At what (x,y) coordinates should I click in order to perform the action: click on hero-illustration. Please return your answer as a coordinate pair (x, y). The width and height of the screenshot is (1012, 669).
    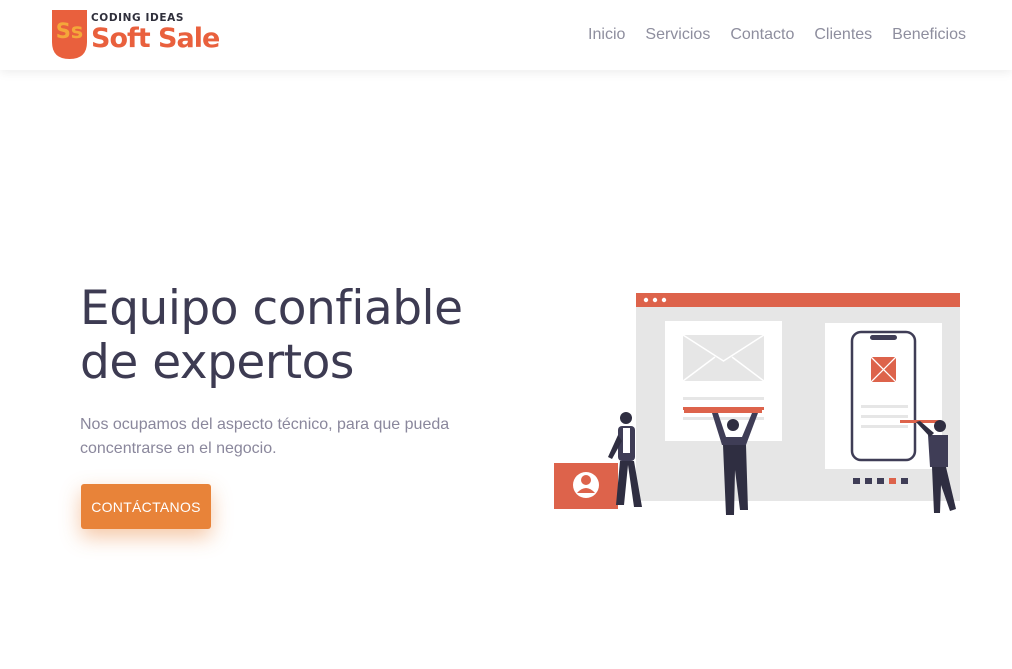
    Looking at the image, I should click on (757, 404).